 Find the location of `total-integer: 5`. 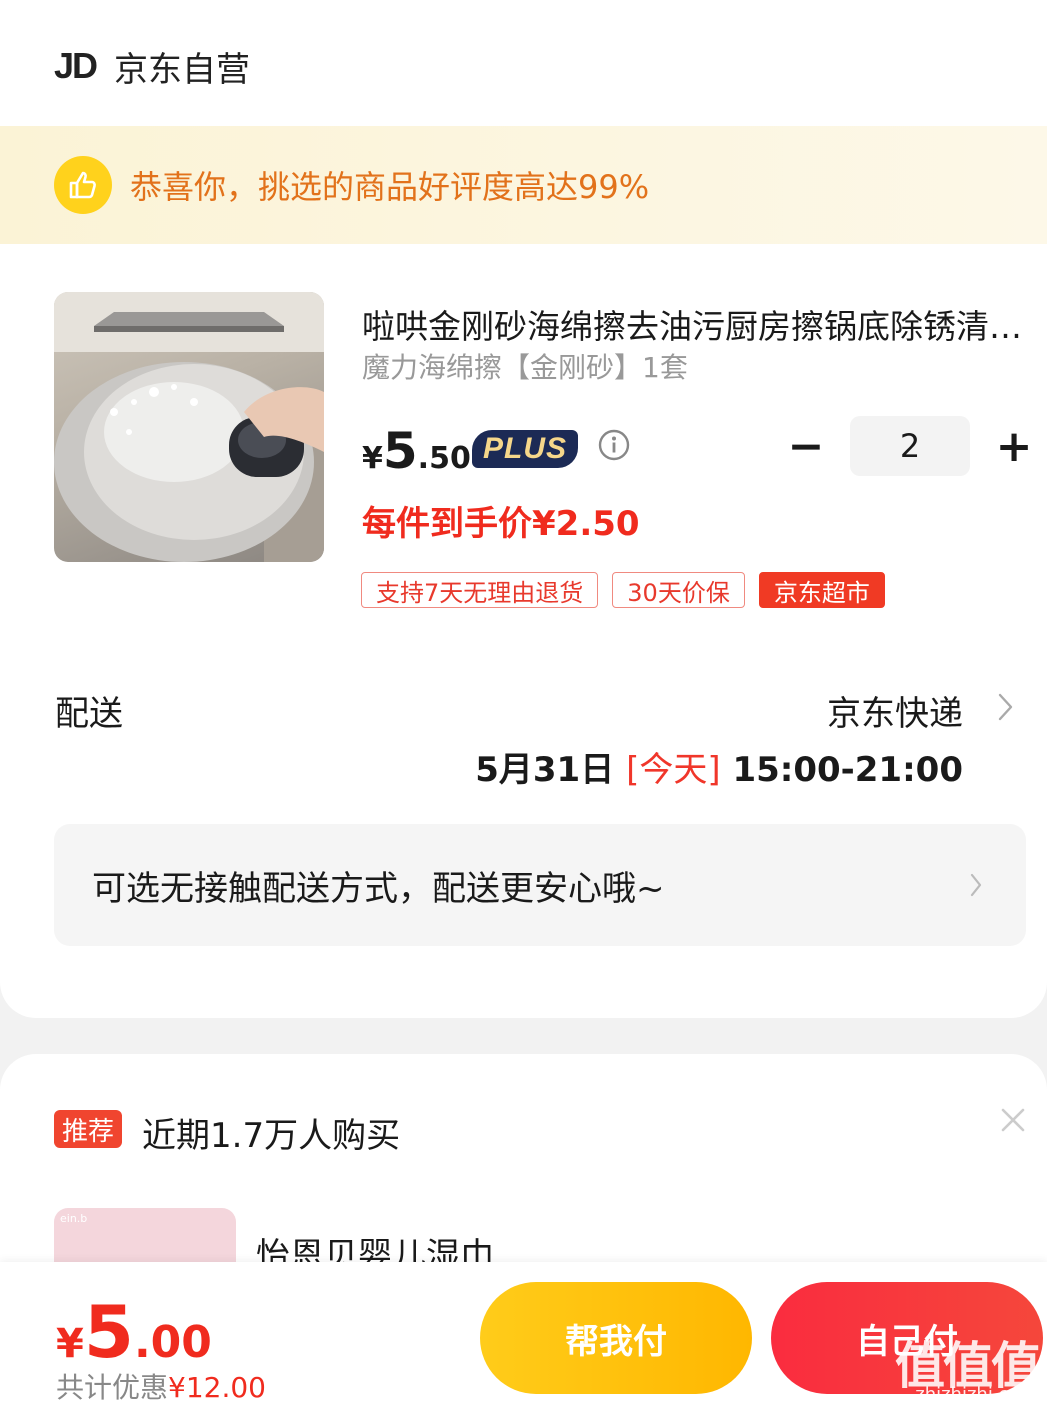

total-integer: 5 is located at coordinates (108, 1332).